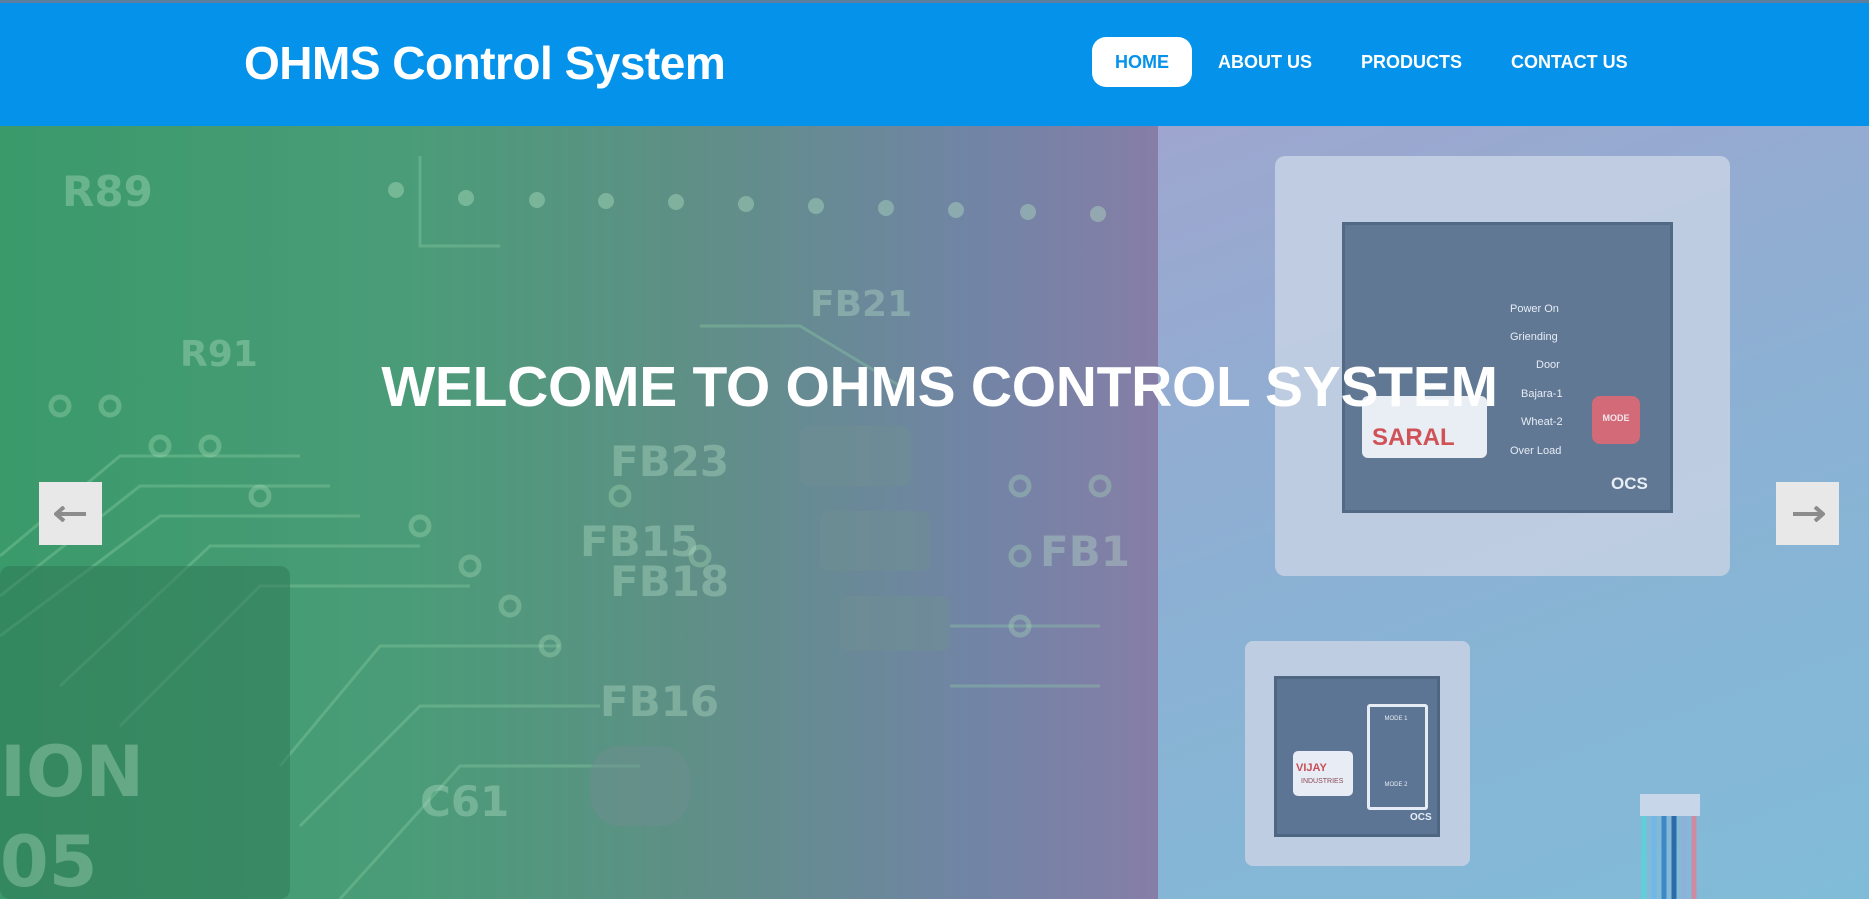  I want to click on nav-item-home: HOME, so click(1142, 62).